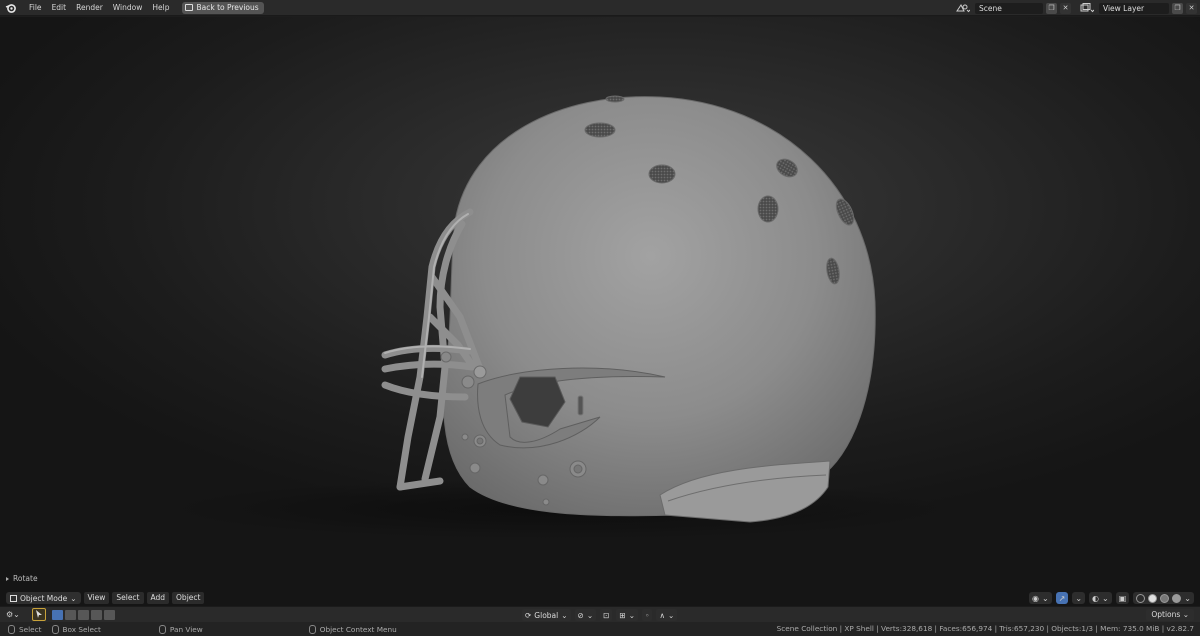 The width and height of the screenshot is (1200, 636). Describe the element at coordinates (11, 8) in the screenshot. I see `blender-logo-icon` at that location.